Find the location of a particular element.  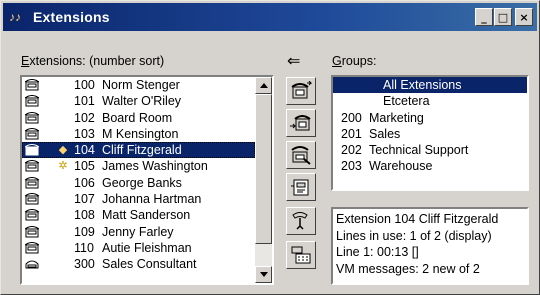

close-icon: × is located at coordinates (524, 17).